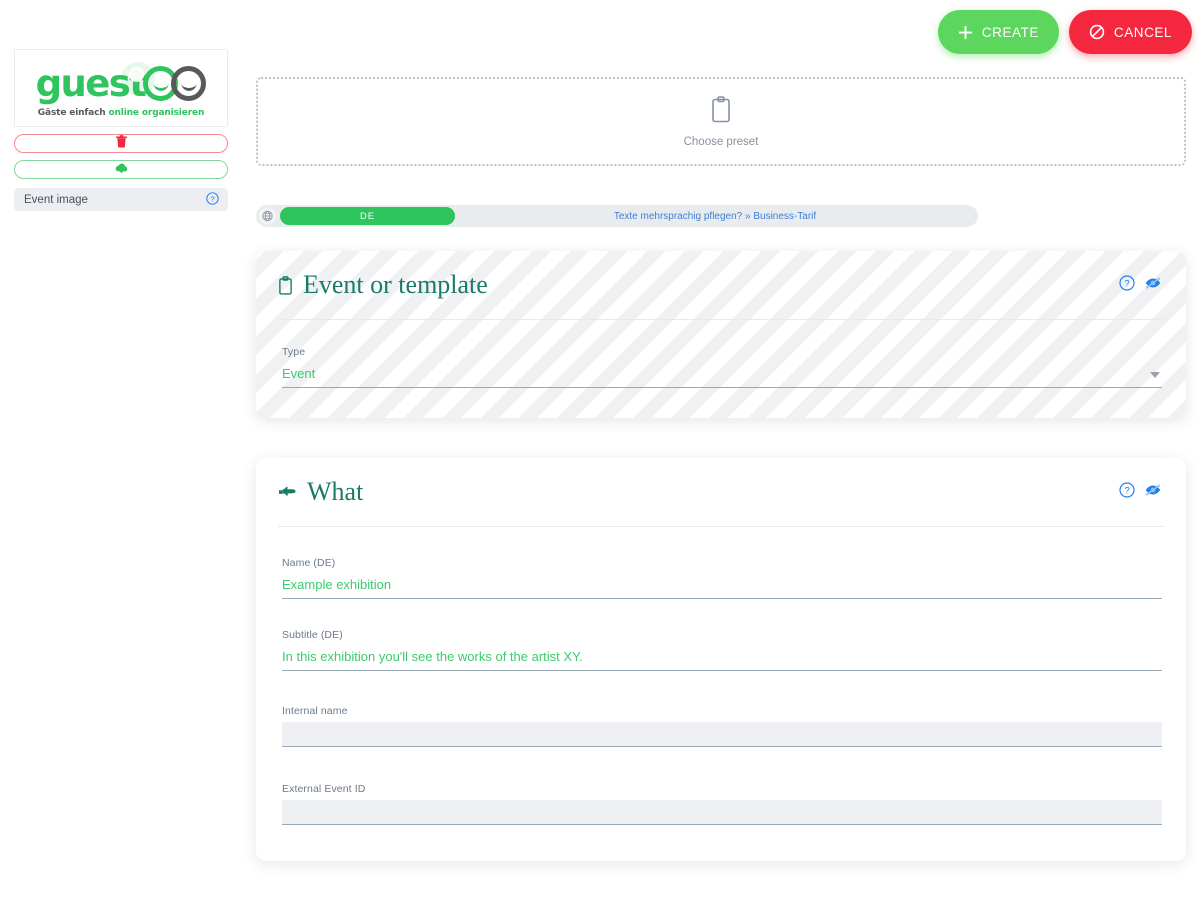 This screenshot has height=907, width=1200. I want to click on logo-ghost-dot, so click(136, 74).